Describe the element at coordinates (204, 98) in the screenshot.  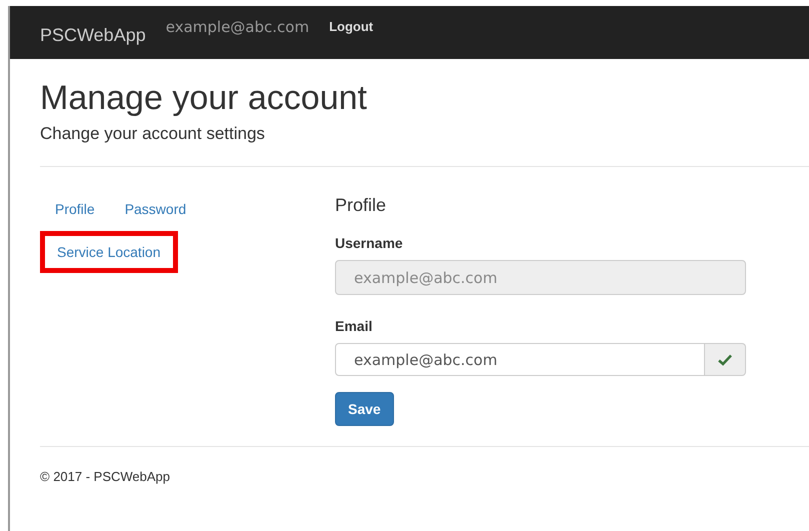
I see `page-title: Manage your account` at that location.